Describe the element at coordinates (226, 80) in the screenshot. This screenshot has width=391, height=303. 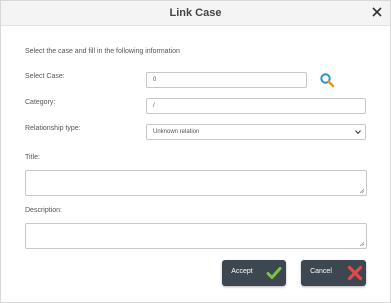
I see `select-case-input: 0` at that location.